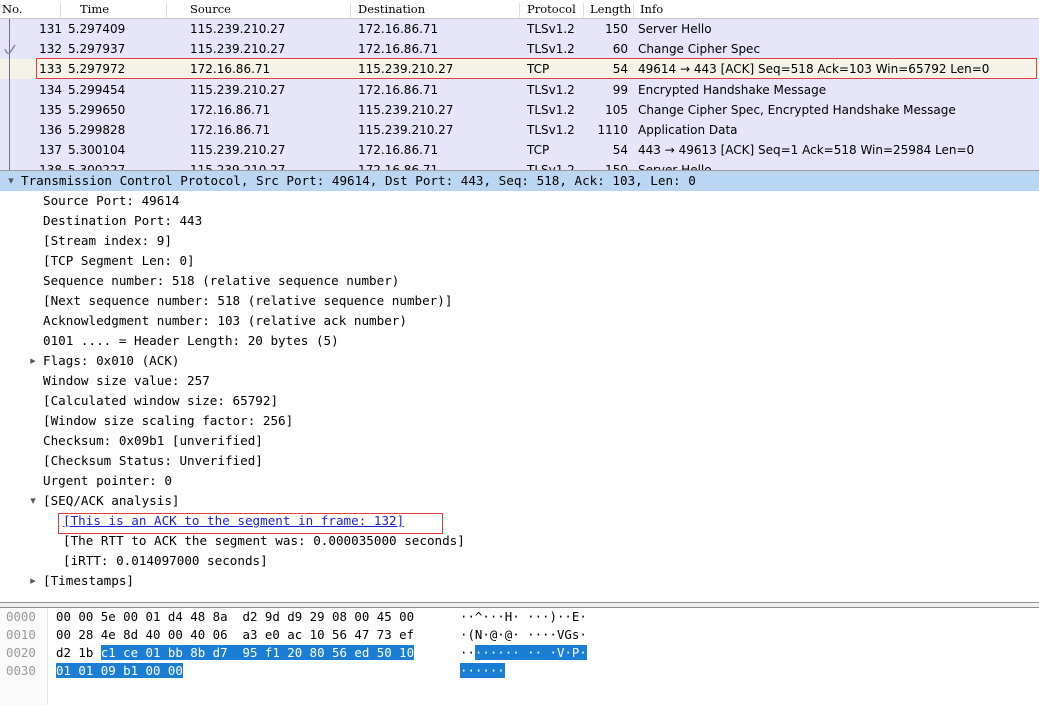 The height and width of the screenshot is (705, 1039). I want to click on tree-item-label: 0101 .... = Header Length: 20 bytes (5), so click(191, 340).